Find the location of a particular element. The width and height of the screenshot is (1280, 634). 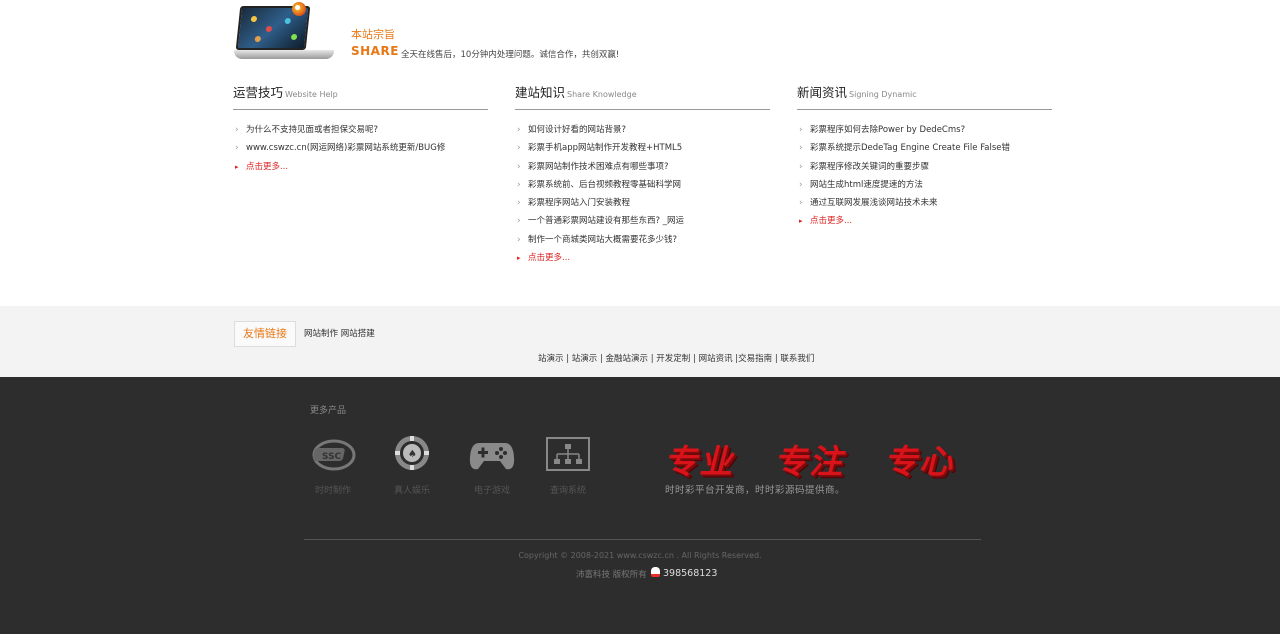

list-item: 彩票程序修改关键词的重要步骤 is located at coordinates (924, 167).